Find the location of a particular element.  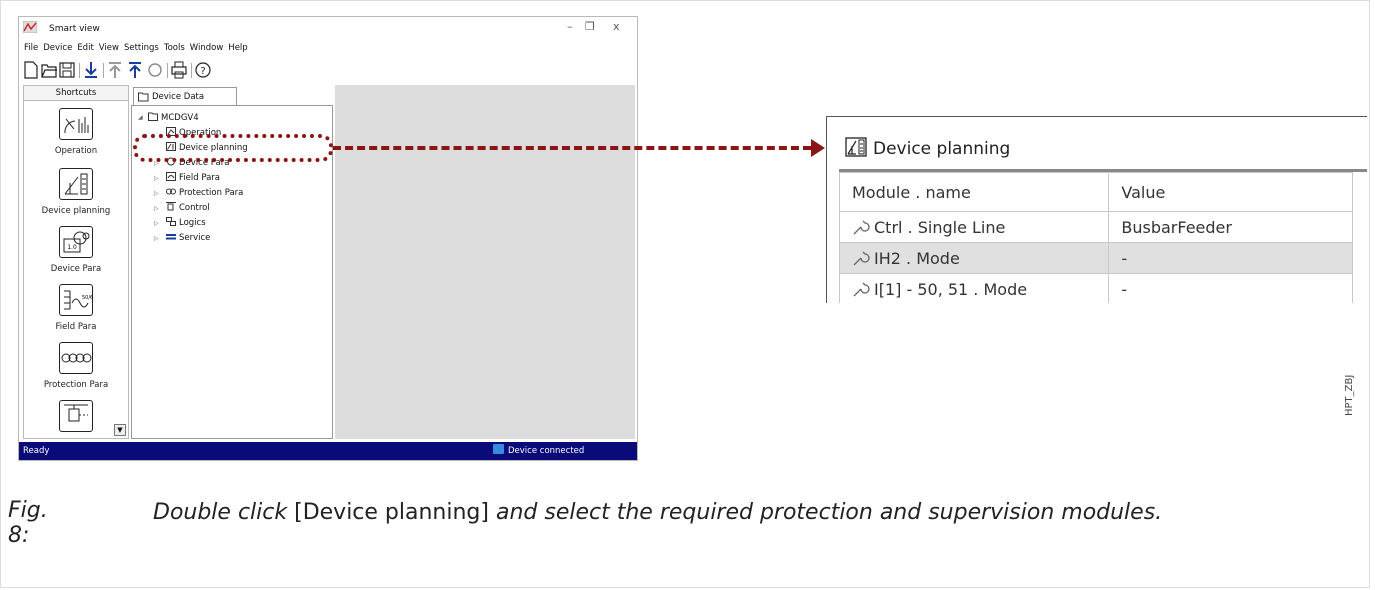

tree-label: Control is located at coordinates (194, 208).